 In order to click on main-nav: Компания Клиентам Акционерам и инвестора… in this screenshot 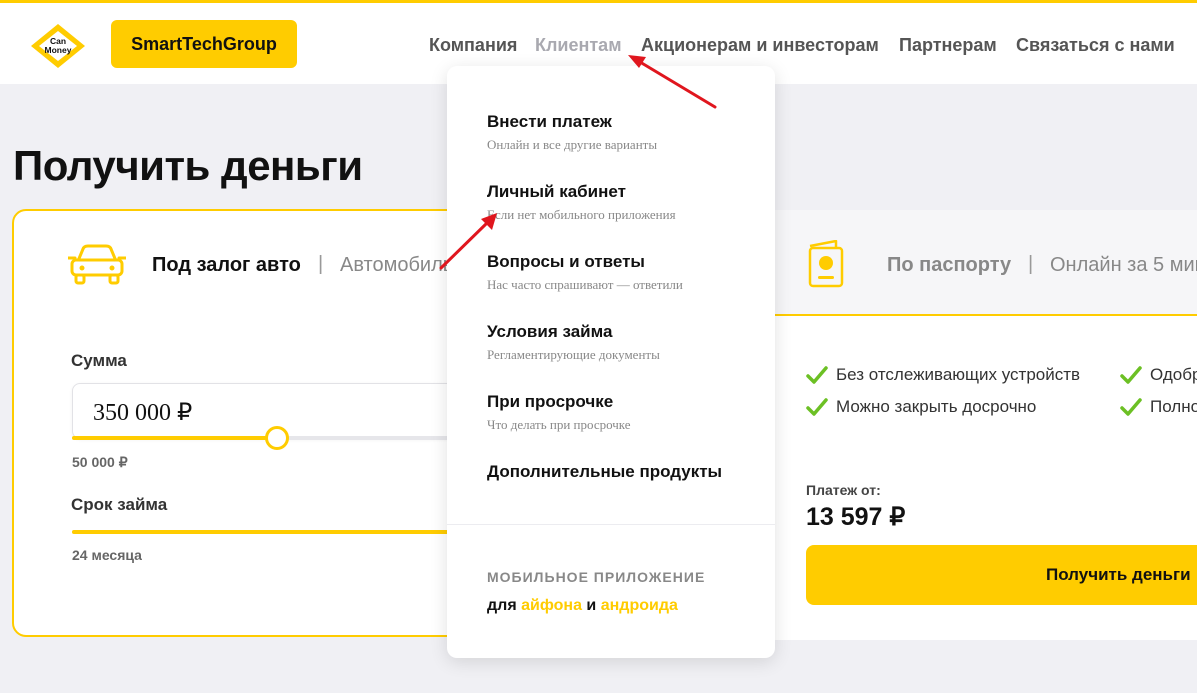, I will do `click(598, 47)`.